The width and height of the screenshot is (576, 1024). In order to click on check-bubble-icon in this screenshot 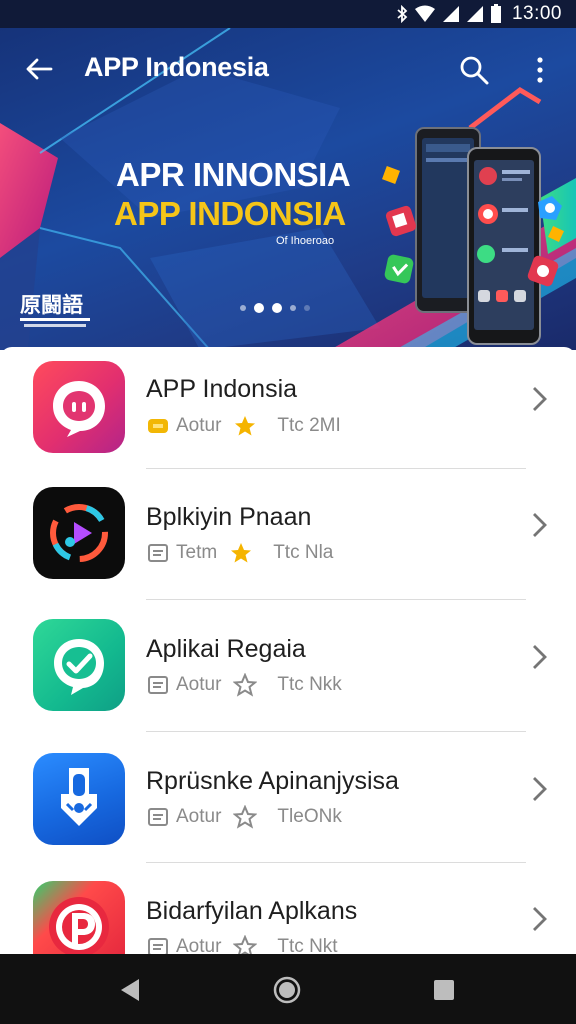, I will do `click(79, 665)`.